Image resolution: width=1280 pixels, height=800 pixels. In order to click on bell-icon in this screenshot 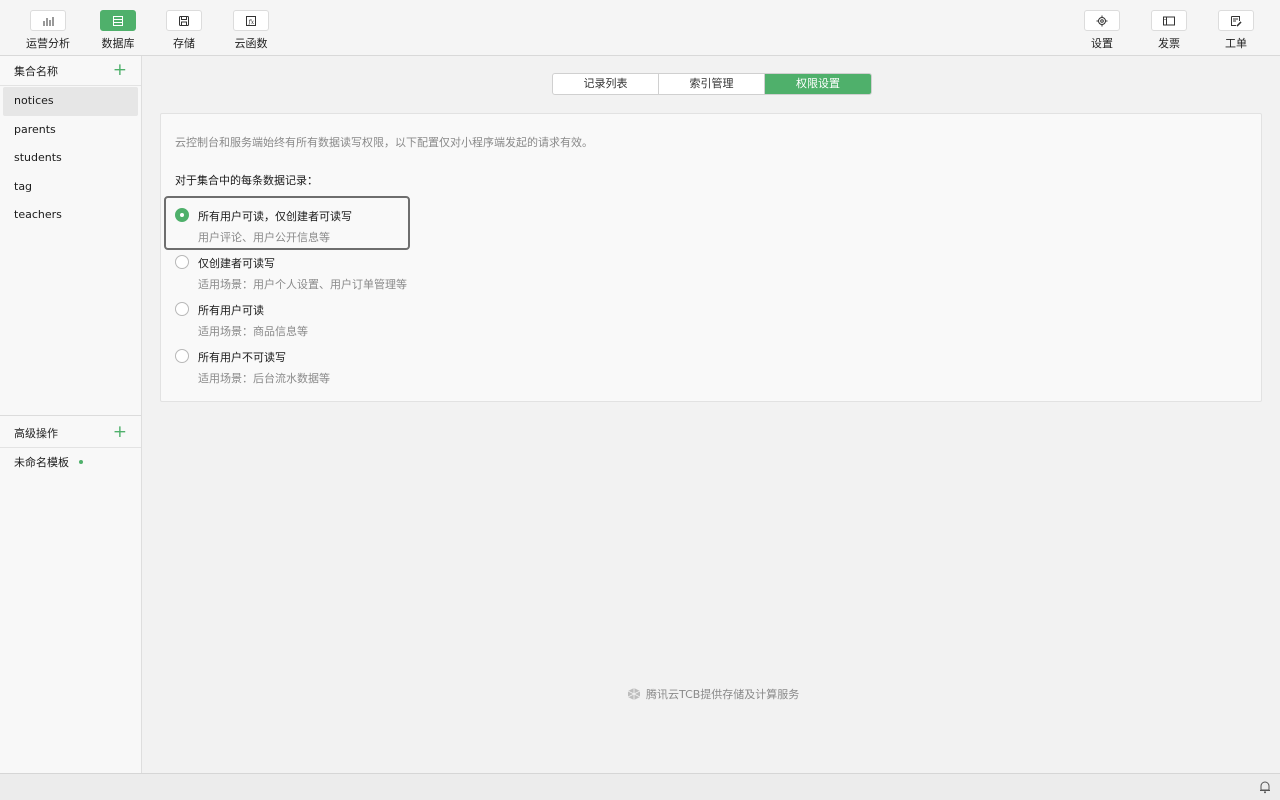, I will do `click(1265, 787)`.